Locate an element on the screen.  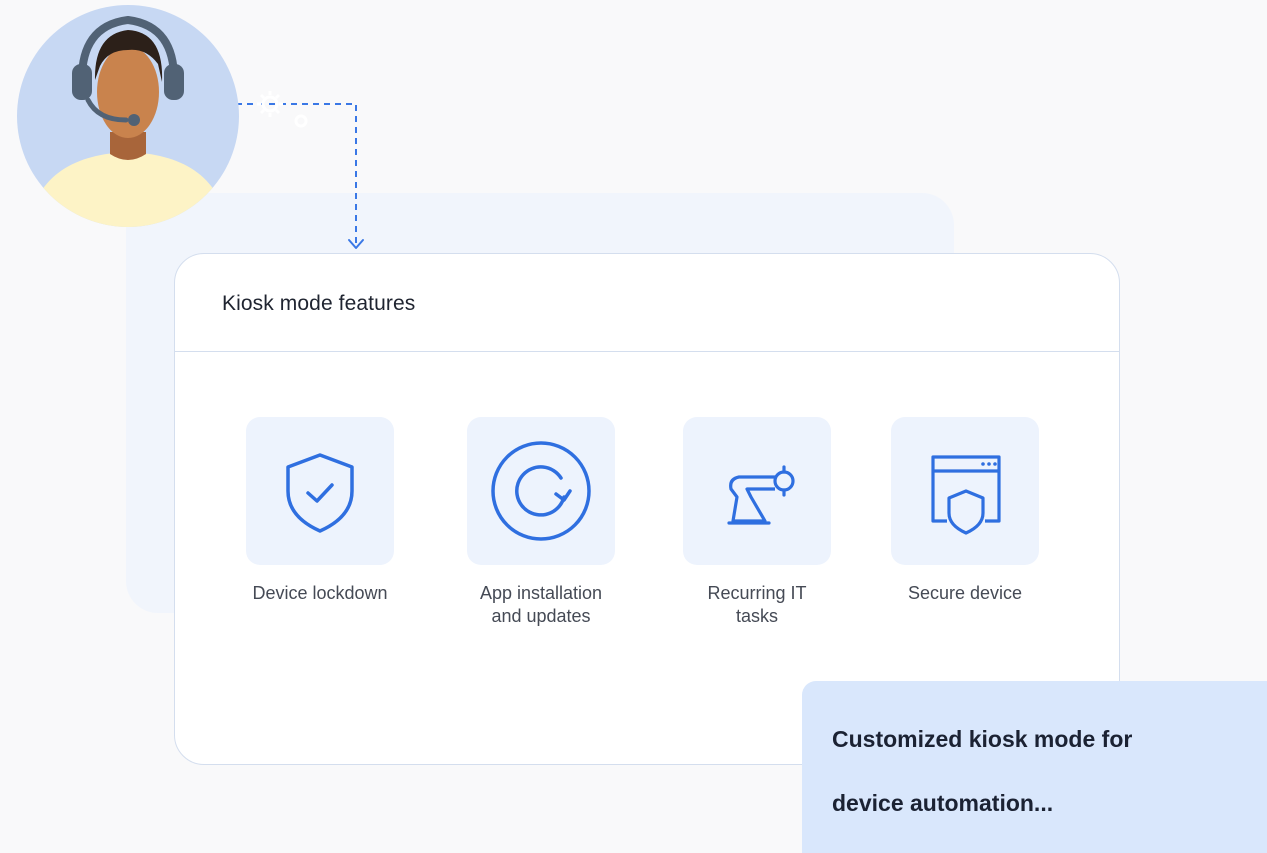
feature-label: Recurring IT tasks is located at coordinates (757, 604).